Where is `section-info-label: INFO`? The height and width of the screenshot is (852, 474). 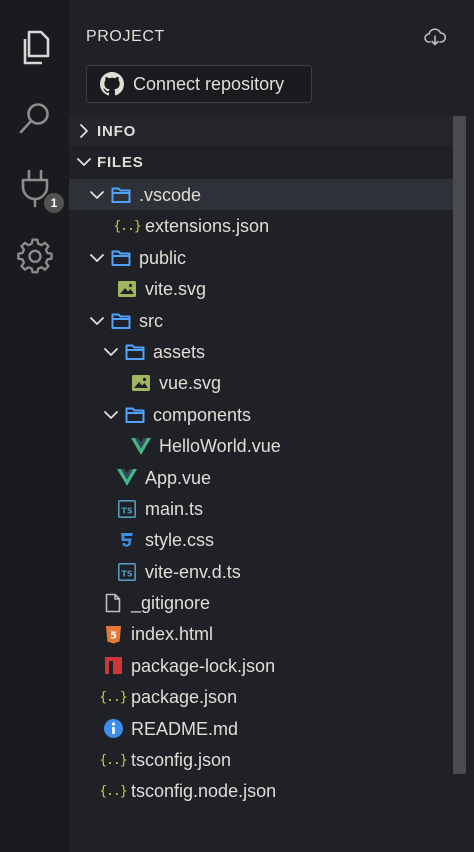
section-info-label: INFO is located at coordinates (117, 131).